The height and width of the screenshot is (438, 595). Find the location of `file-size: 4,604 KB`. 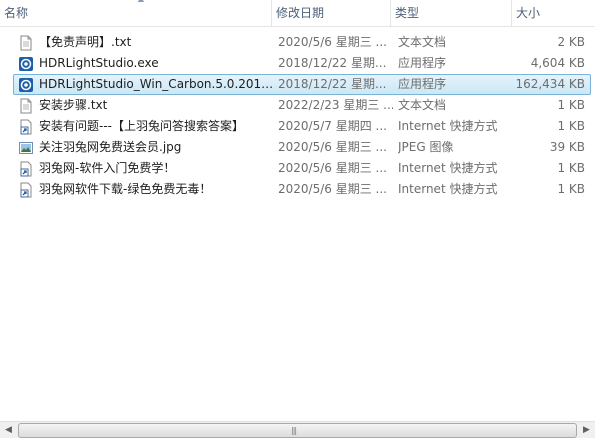

file-size: 4,604 KB is located at coordinates (557, 63).